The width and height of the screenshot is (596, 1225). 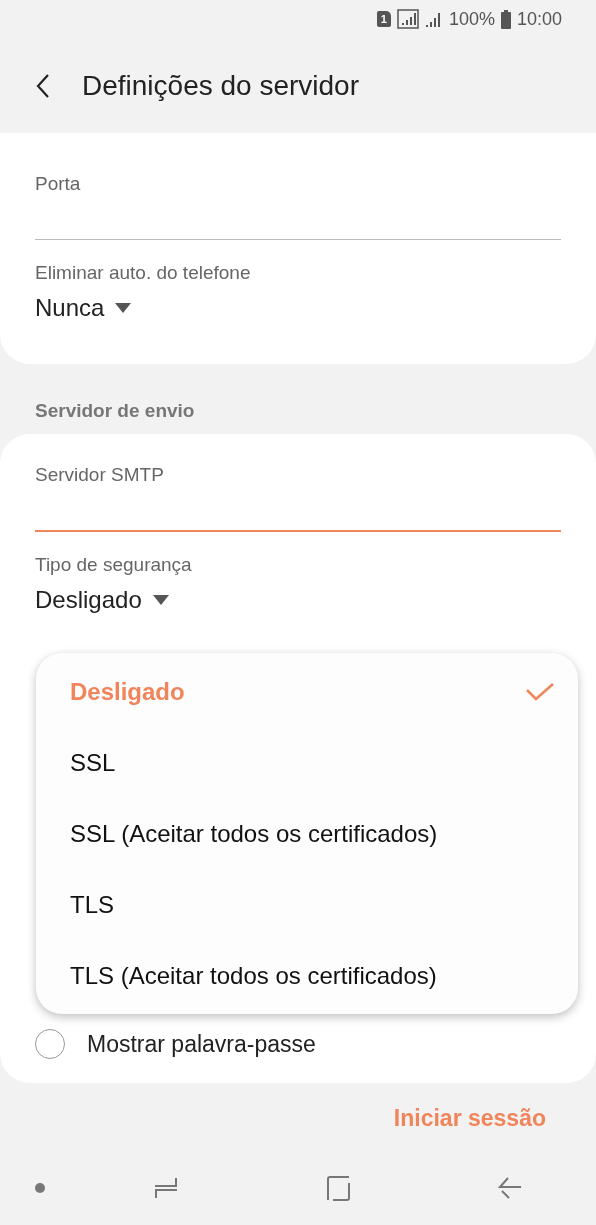 I want to click on sim-icon: 1, so click(x=383, y=19).